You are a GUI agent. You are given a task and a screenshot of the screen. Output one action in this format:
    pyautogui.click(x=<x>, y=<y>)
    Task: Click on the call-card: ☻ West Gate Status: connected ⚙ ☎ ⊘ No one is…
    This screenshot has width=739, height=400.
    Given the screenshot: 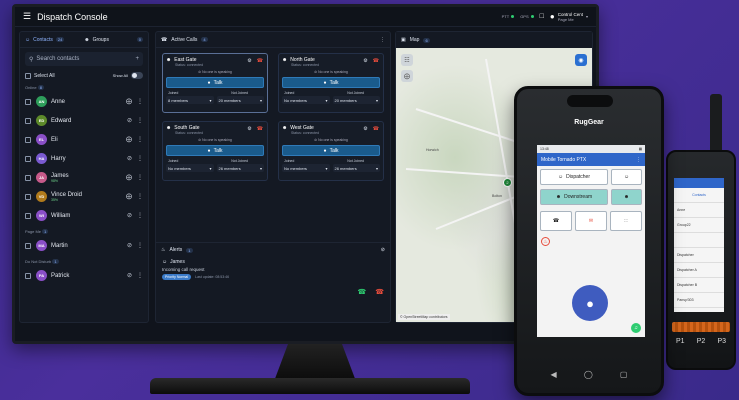 What is the action you would take?
    pyautogui.click(x=331, y=151)
    